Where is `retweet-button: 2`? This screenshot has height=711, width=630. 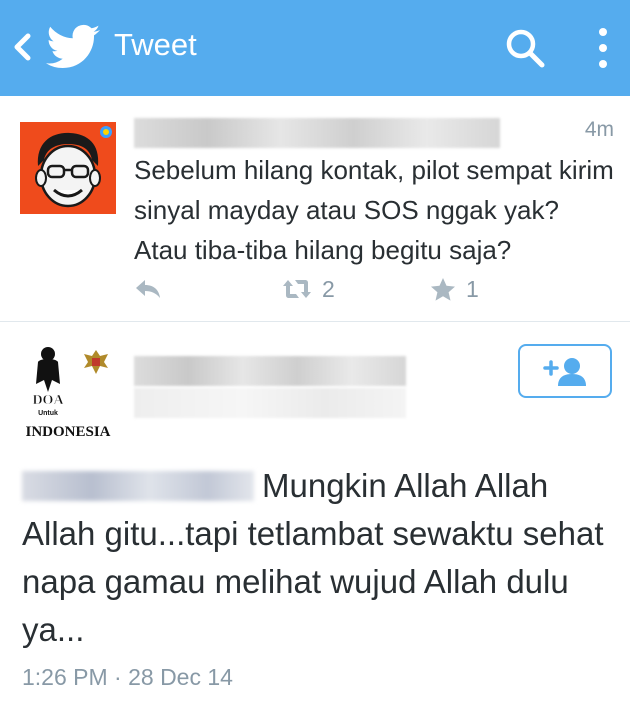
retweet-button: 2 is located at coordinates (308, 289).